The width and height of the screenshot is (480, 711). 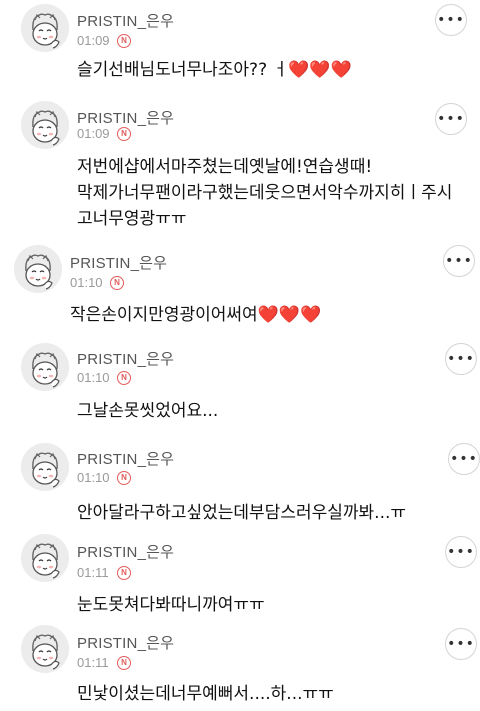 I want to click on comment-line: 눈도못쳐다봐따니까여ㅠㅠ, so click(x=171, y=605).